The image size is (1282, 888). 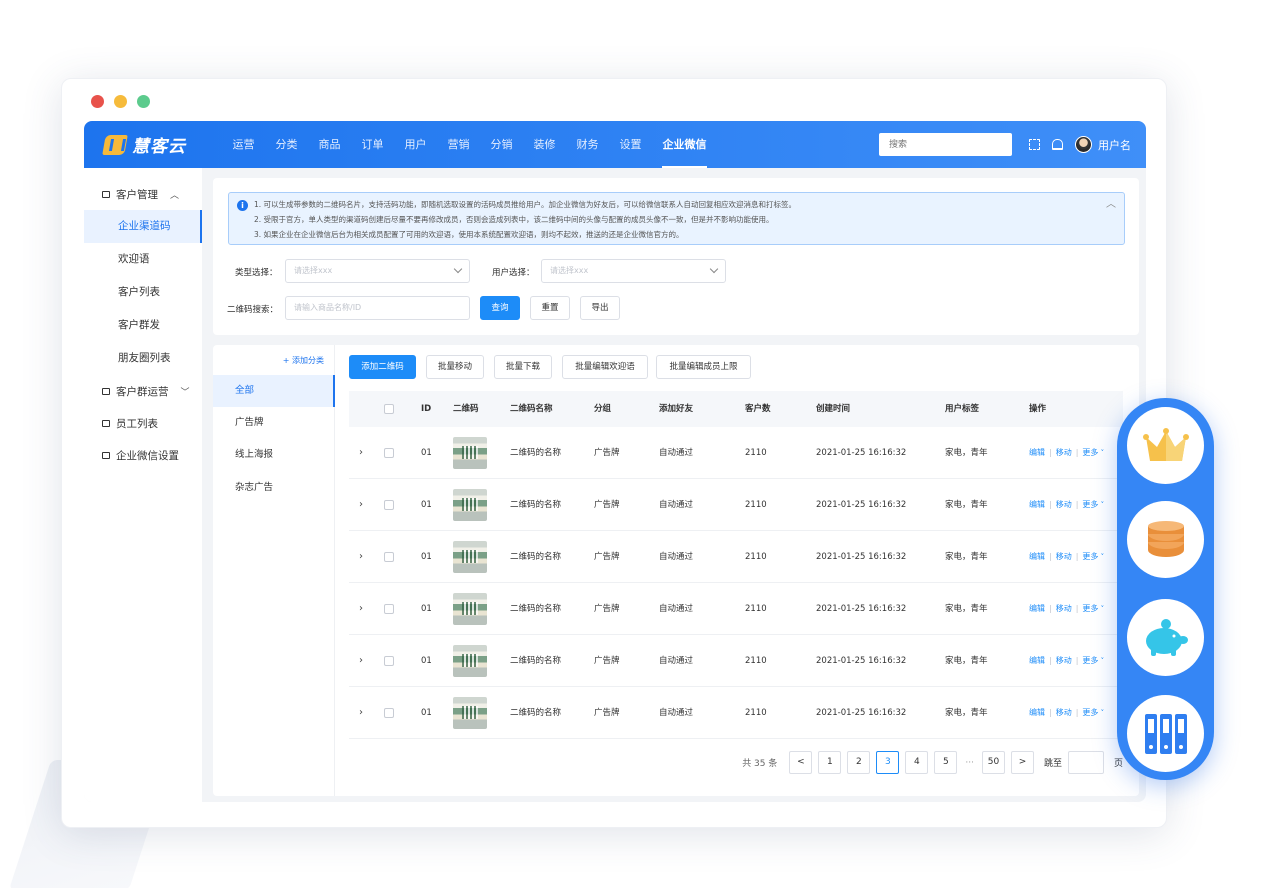 I want to click on close-dot, so click(x=97, y=101).